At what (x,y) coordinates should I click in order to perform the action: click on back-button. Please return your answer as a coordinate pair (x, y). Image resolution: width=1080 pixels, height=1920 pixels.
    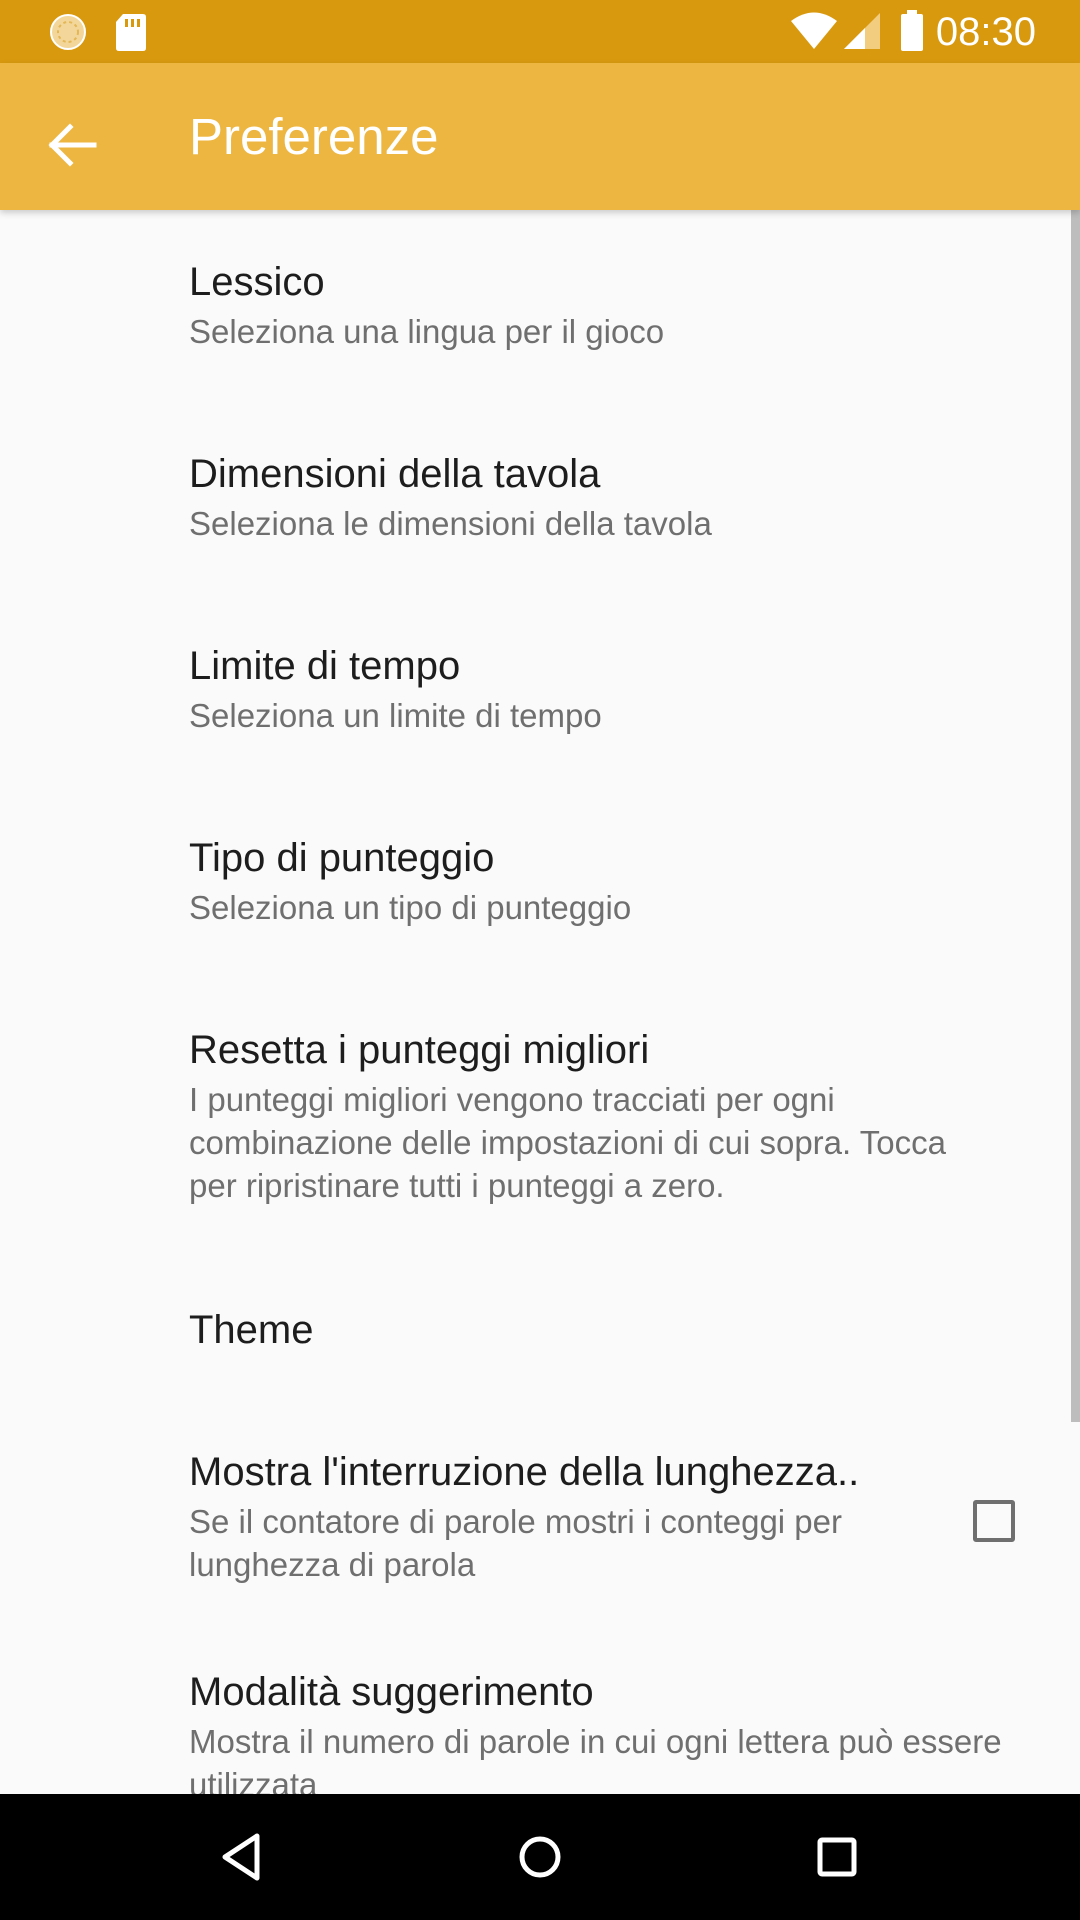
    Looking at the image, I should click on (72, 145).